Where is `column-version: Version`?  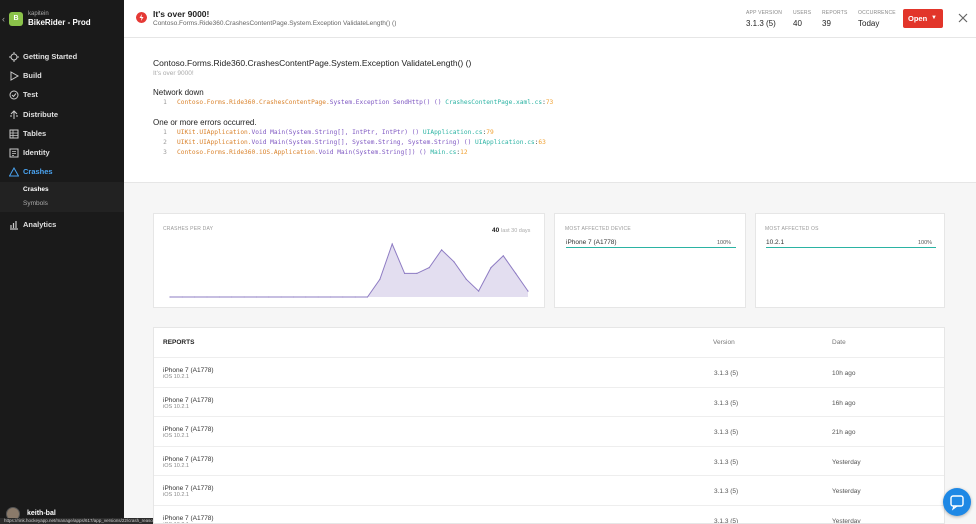 column-version: Version is located at coordinates (724, 342).